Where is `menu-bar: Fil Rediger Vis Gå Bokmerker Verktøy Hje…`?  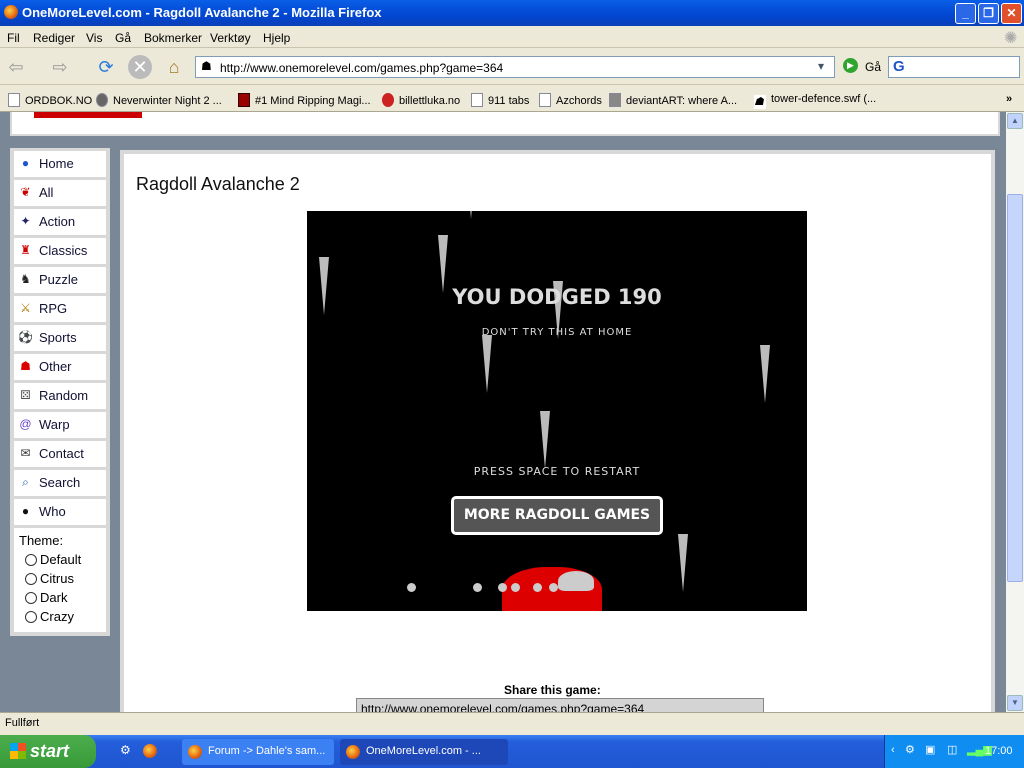
menu-bar: Fil Rediger Vis Gå Bokmerker Verktøy Hje… is located at coordinates (512, 37).